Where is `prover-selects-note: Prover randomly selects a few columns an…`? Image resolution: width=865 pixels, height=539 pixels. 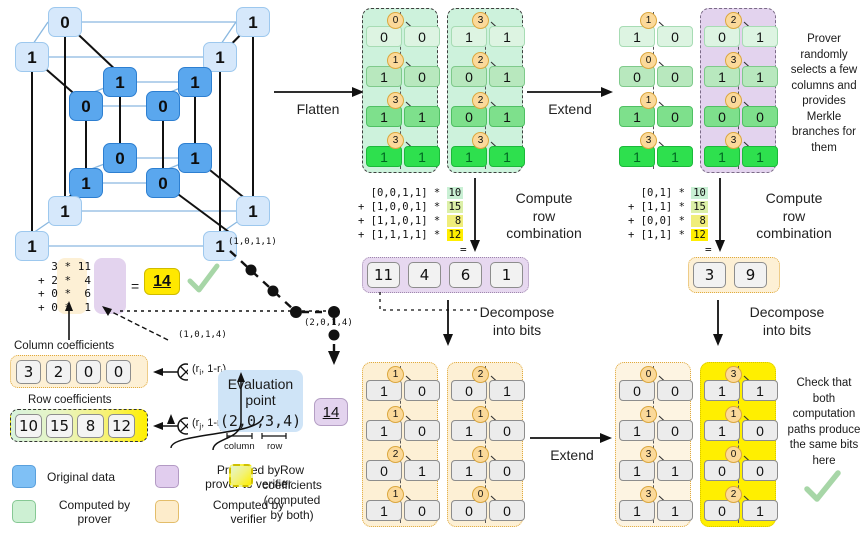 prover-selects-note: Prover randomly selects a few columns an… is located at coordinates (824, 93).